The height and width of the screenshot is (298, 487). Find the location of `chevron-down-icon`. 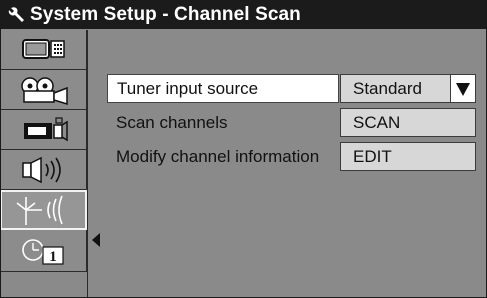

chevron-down-icon is located at coordinates (462, 88).